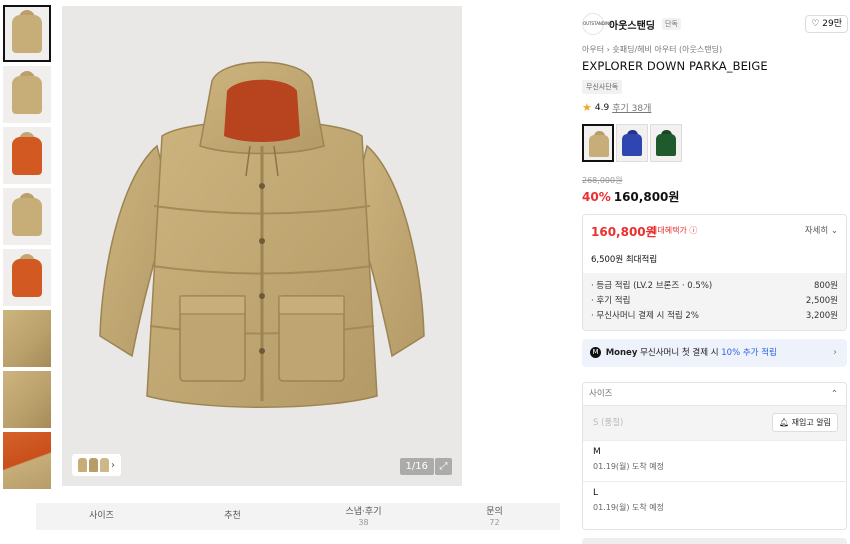 The image size is (850, 544). I want to click on tab-snap-review: 스냅·후기 38, so click(363, 516).